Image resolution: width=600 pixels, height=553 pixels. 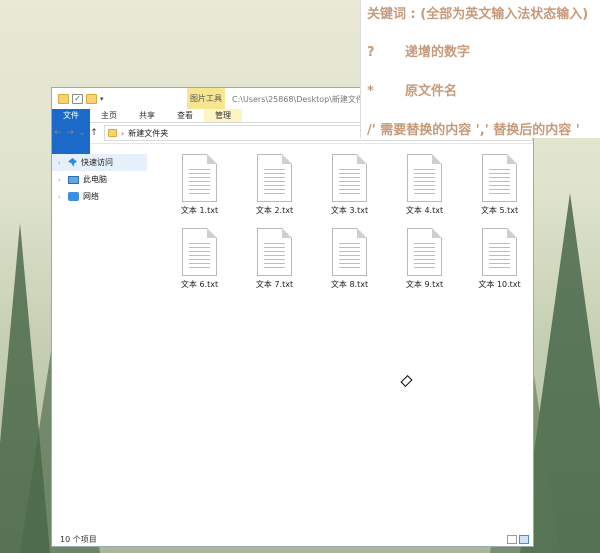 What do you see at coordinates (95, 179) in the screenshot?
I see `sidebar-item-label: 此电脑` at bounding box center [95, 179].